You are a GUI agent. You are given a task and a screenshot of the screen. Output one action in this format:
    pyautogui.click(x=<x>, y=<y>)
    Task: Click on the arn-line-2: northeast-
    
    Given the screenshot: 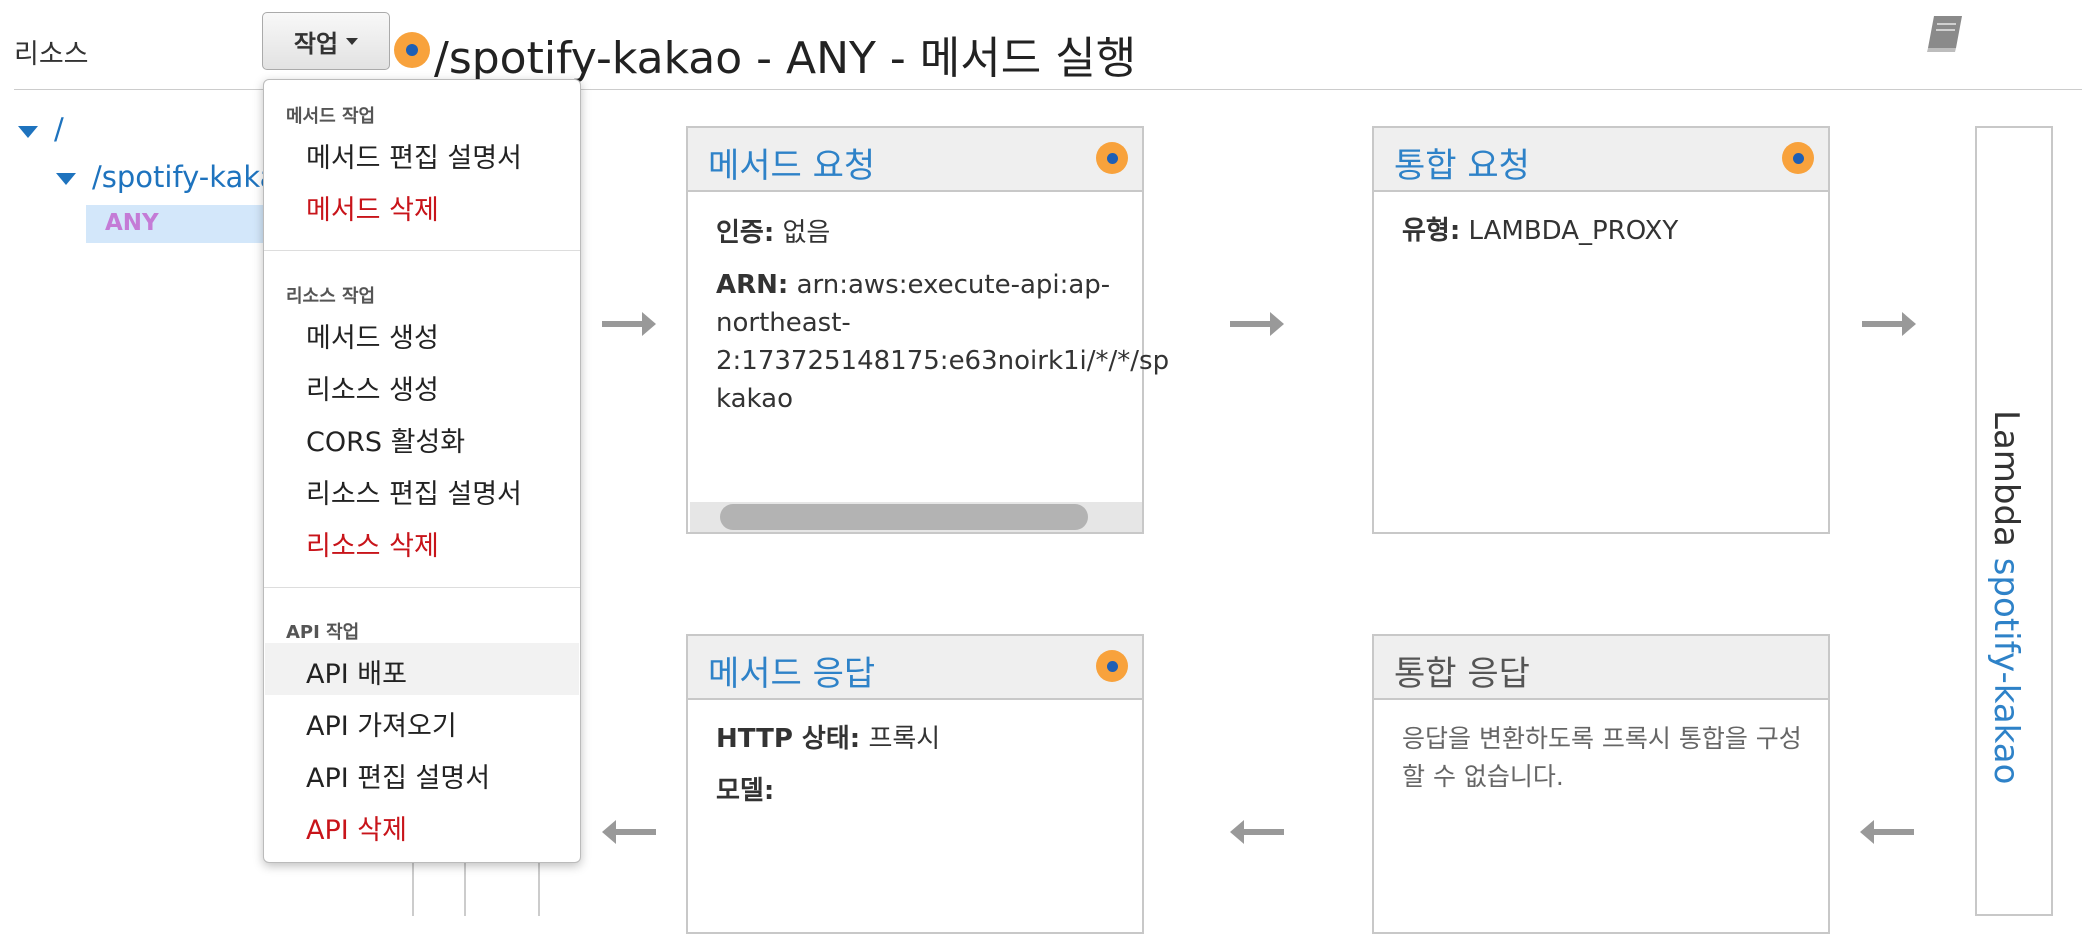 What is the action you would take?
    pyautogui.click(x=783, y=323)
    